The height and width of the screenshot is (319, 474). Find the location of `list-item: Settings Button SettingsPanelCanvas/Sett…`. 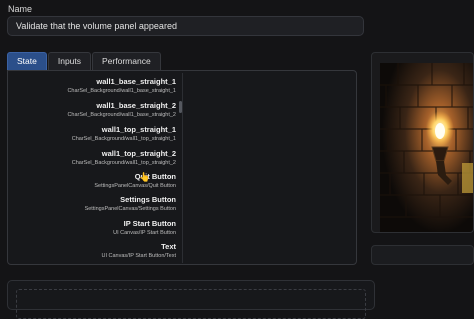

list-item: Settings Button SettingsPanelCanvas/Sett… is located at coordinates (130, 204).